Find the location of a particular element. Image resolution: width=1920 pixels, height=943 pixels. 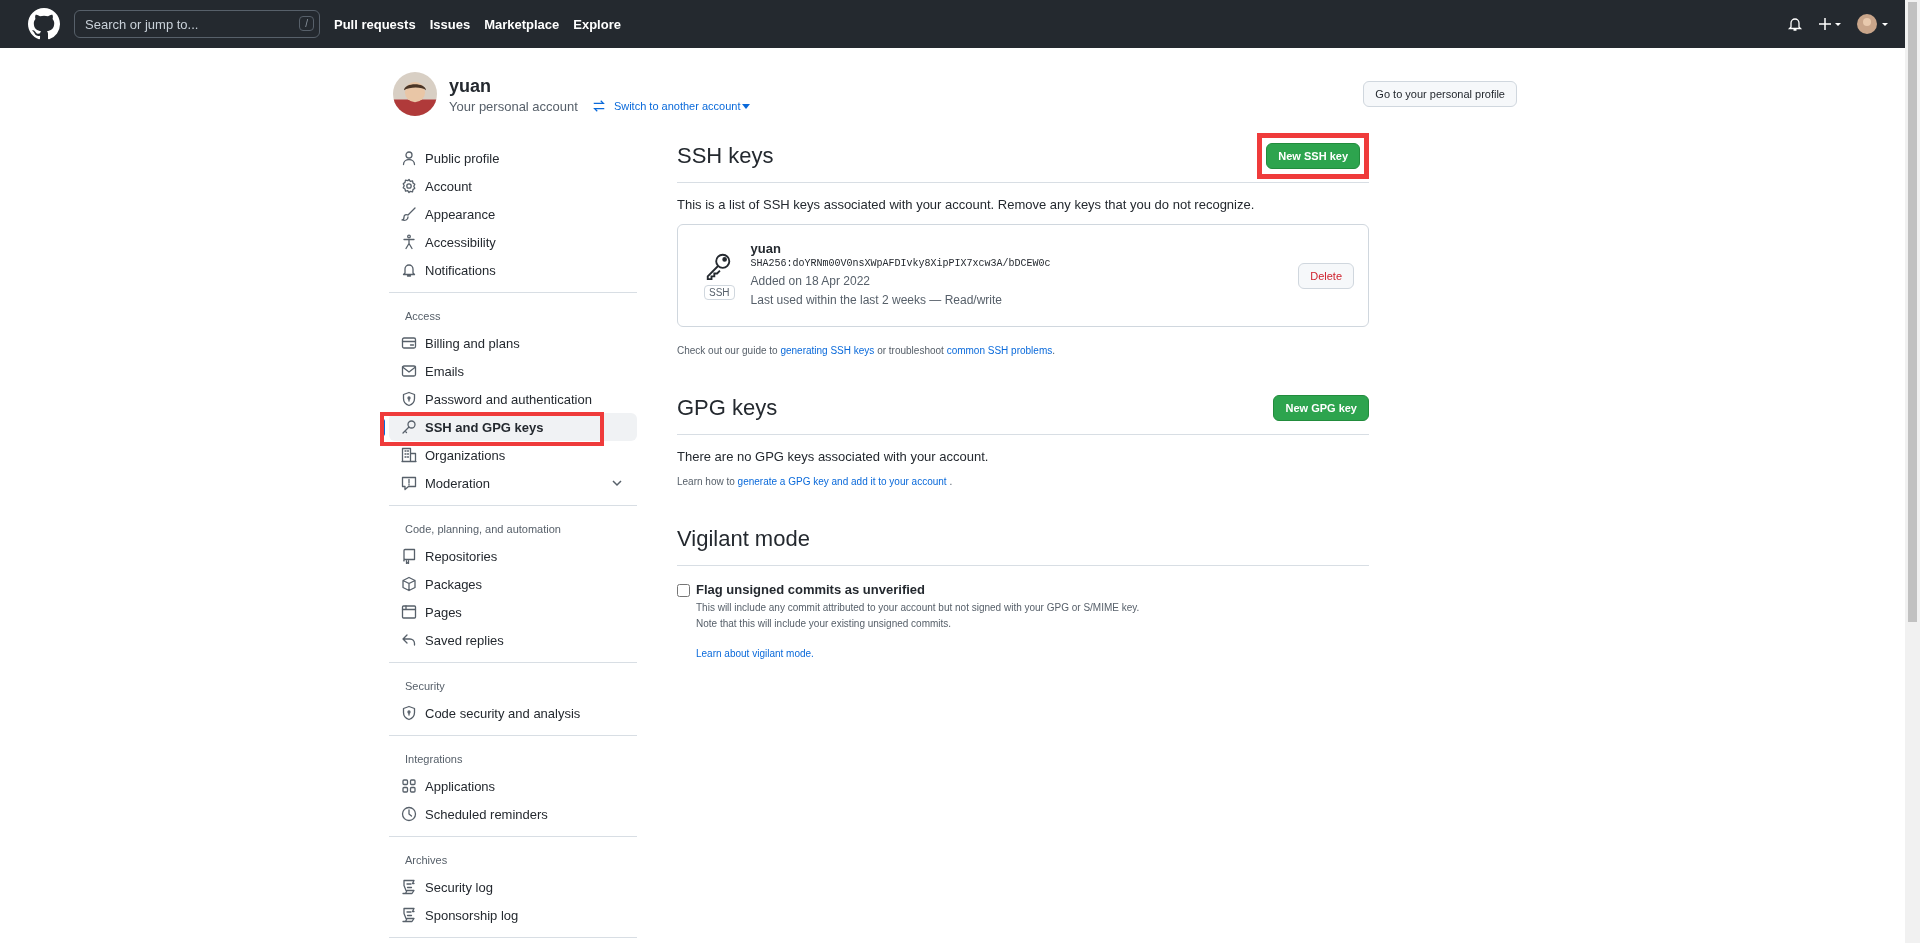

sidebar-section-heading: Integrations is located at coordinates (434, 759).